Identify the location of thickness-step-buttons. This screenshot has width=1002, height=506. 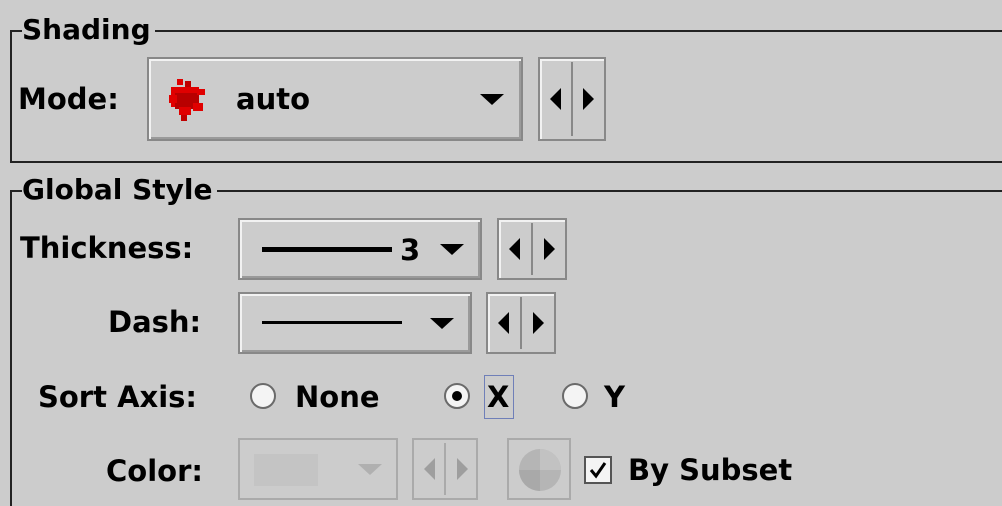
(532, 249).